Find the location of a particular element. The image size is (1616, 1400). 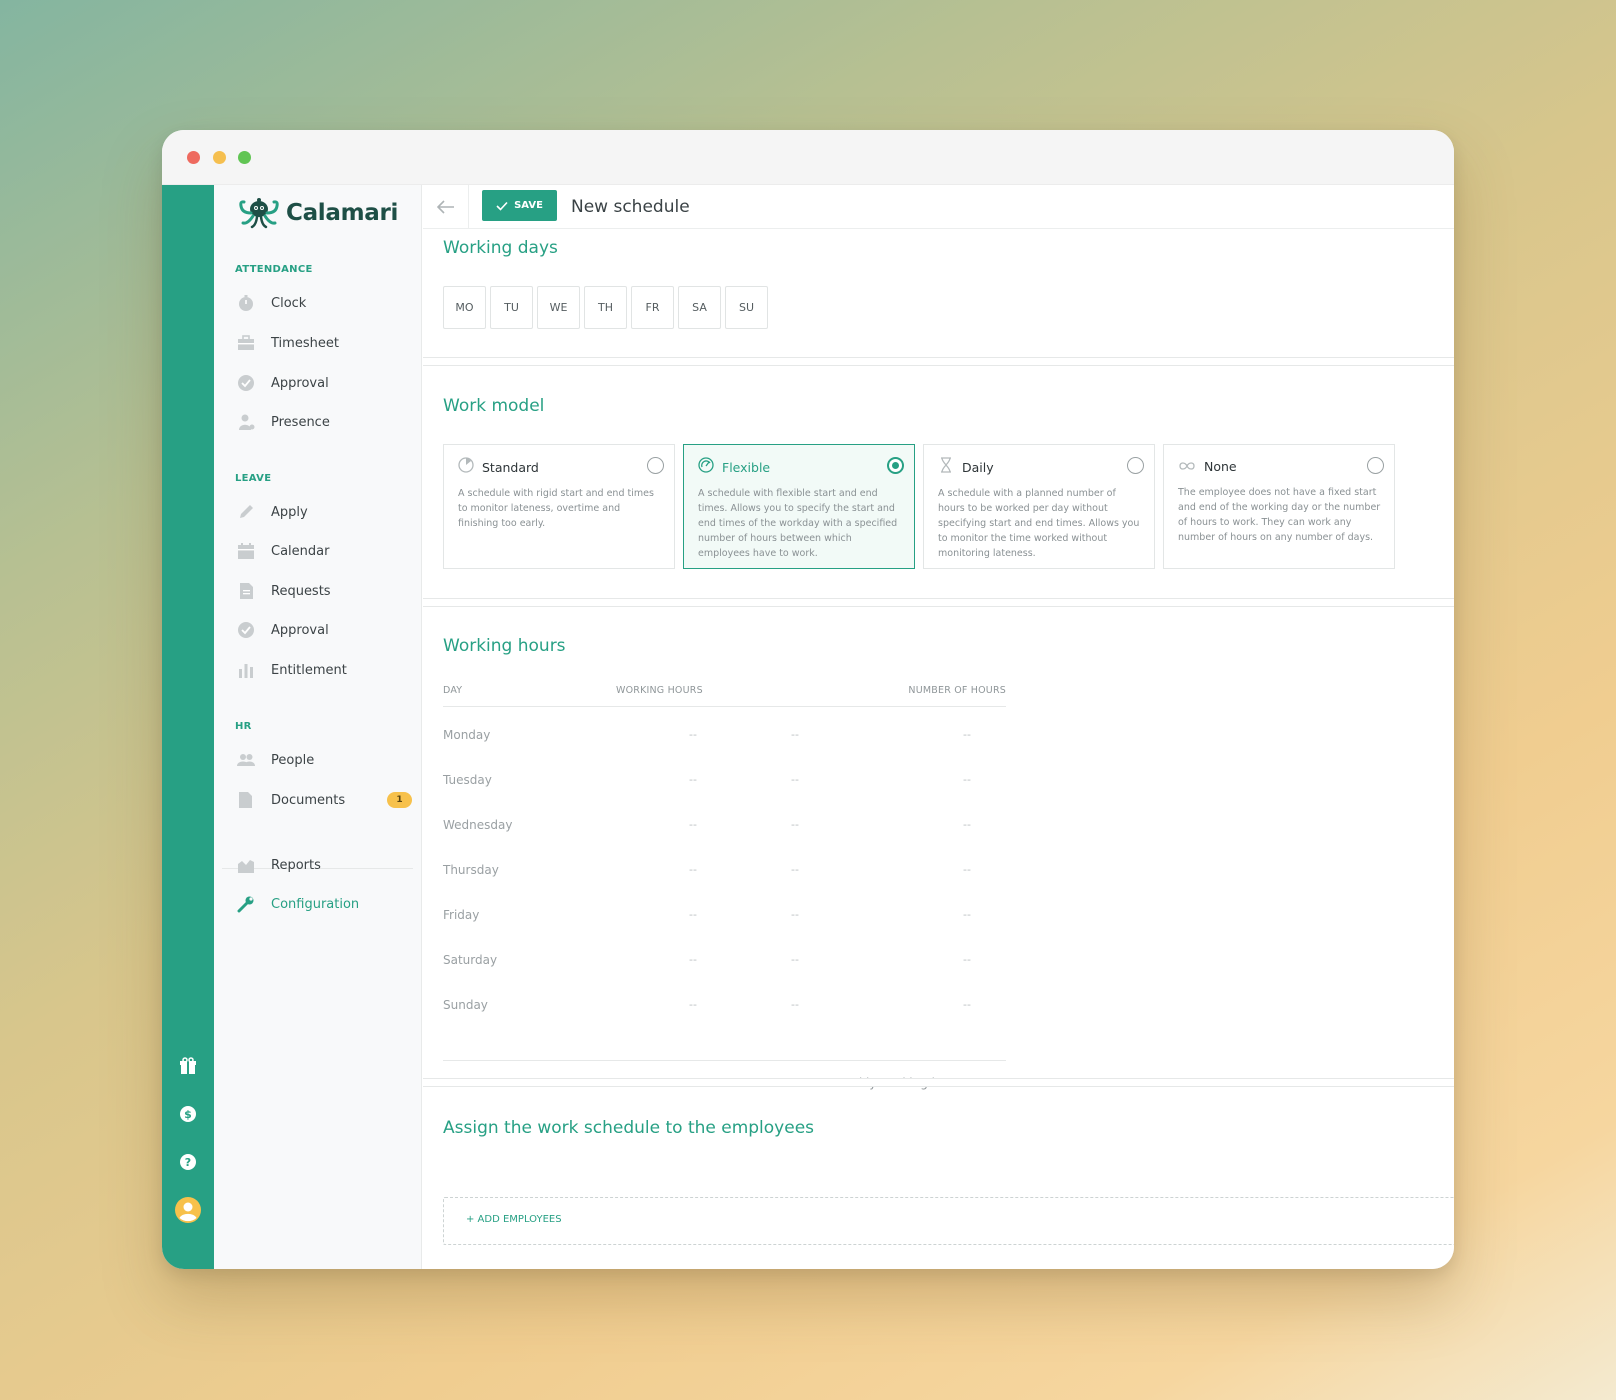

save-button-label: SAVE is located at coordinates (528, 205).